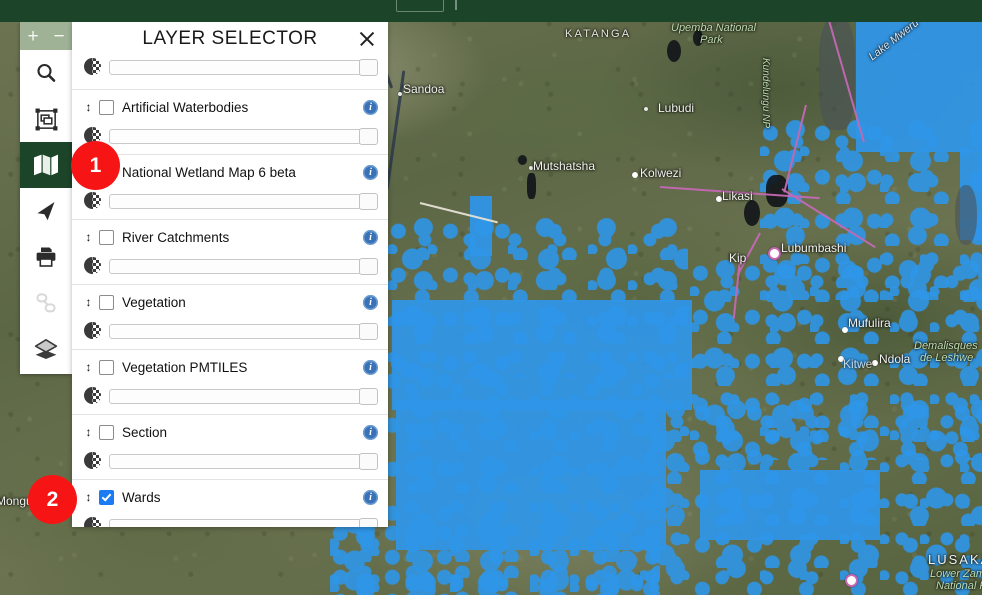 The height and width of the screenshot is (595, 982). I want to click on map-label-mufulira: Mufulira, so click(869, 323).